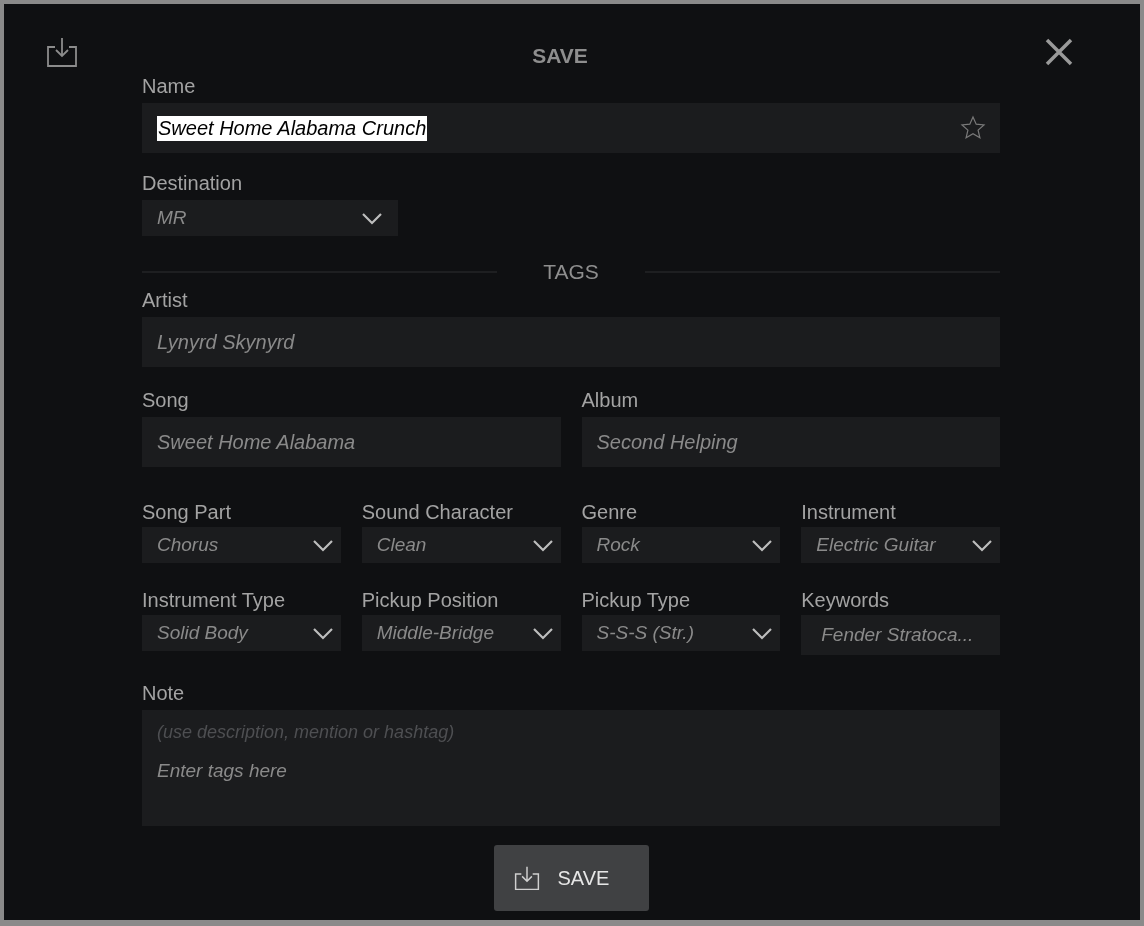 Image resolution: width=1144 pixels, height=926 pixels. I want to click on field-label: Note, so click(164, 693).